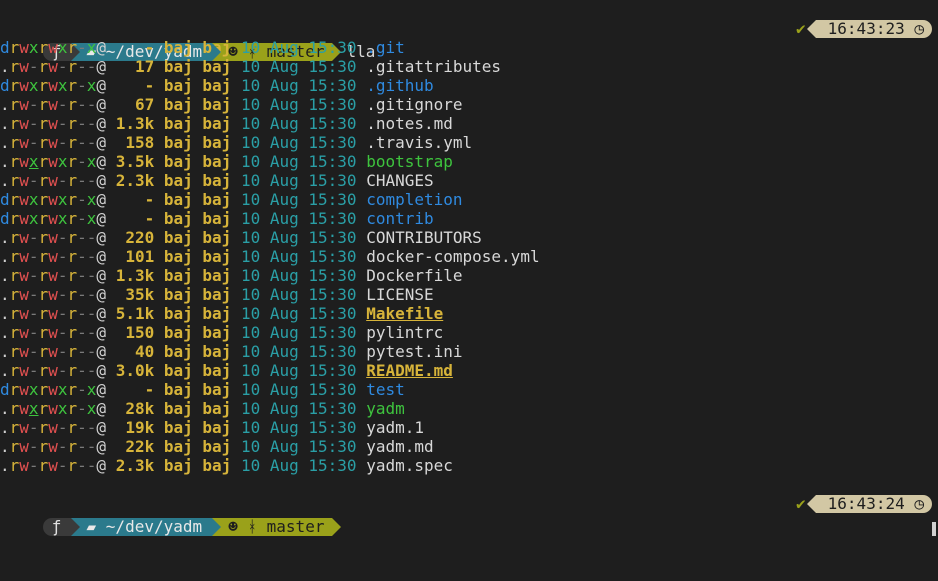  I want to click on prompt-time: 16:43:24, so click(866, 503).